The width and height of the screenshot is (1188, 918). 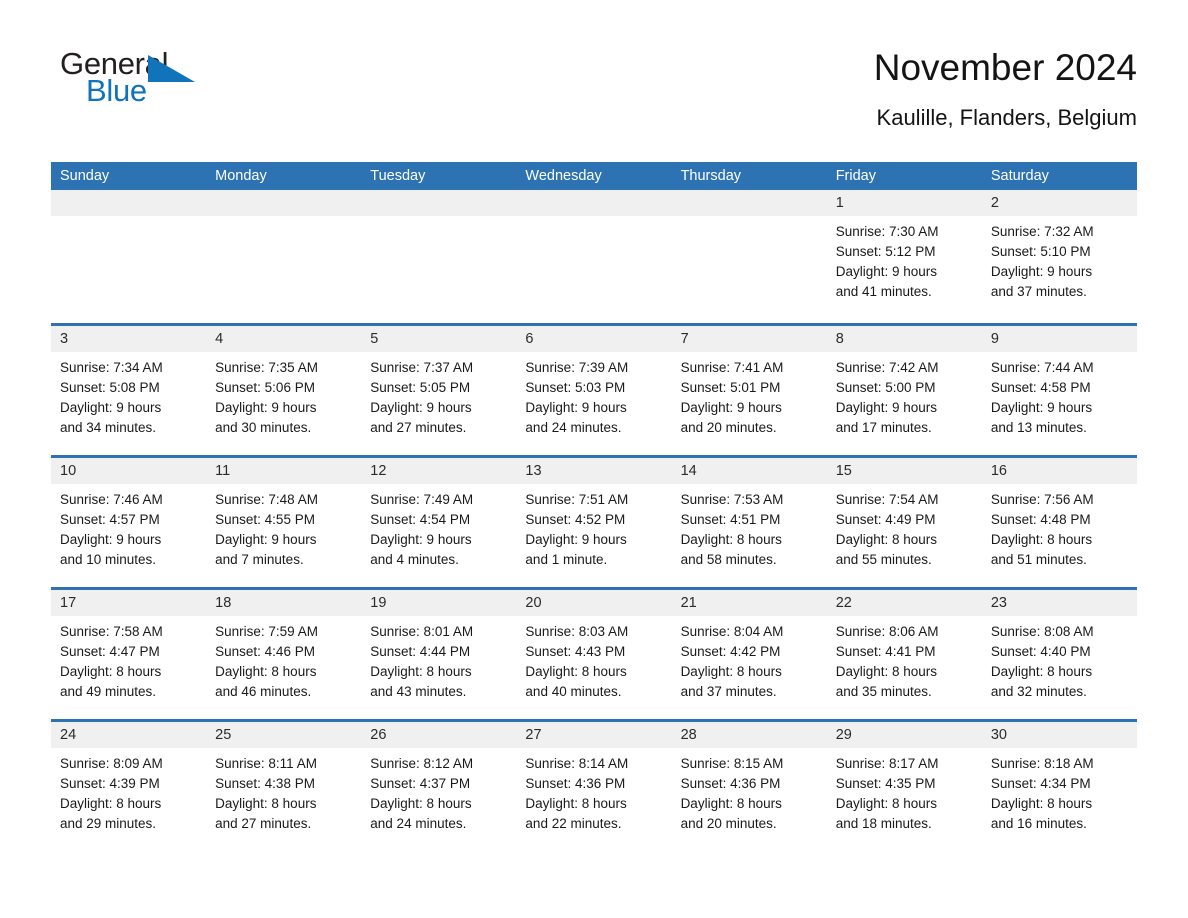 What do you see at coordinates (422, 763) in the screenshot?
I see `sunrise-text: Sunrise: 8:12 AM` at bounding box center [422, 763].